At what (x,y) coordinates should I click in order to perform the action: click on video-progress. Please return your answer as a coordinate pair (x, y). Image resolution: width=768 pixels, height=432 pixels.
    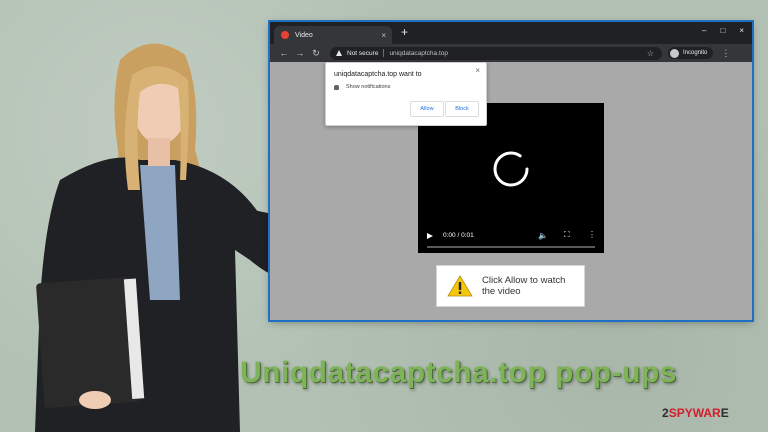
    Looking at the image, I should click on (511, 247).